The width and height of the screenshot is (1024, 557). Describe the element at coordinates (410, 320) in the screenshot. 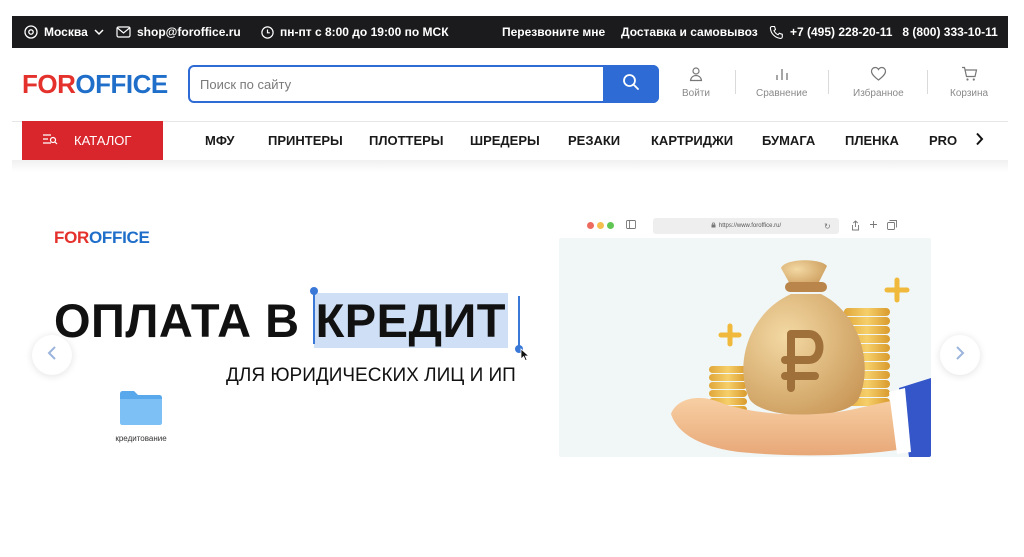

I see `headline-selected-text: КРЕДИТ` at that location.